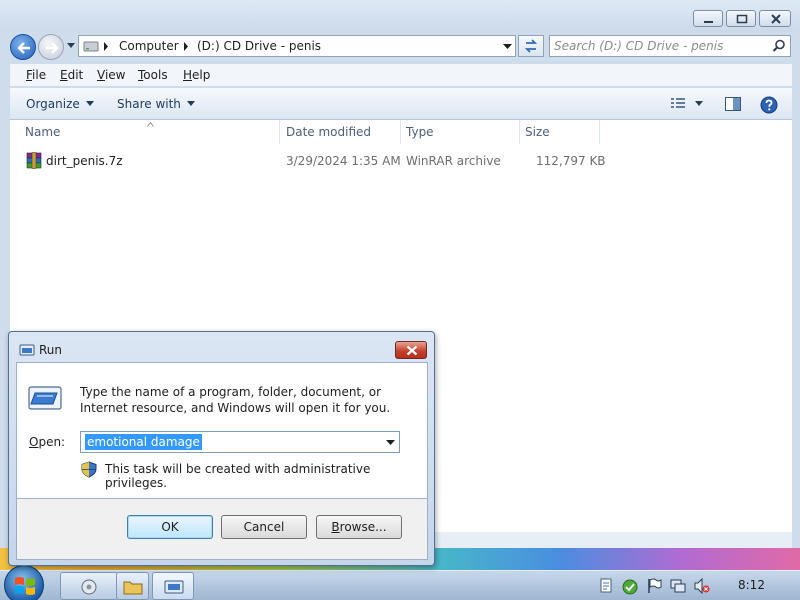 This screenshot has width=800, height=600. What do you see at coordinates (654, 586) in the screenshot?
I see `action-center-flag-icon` at bounding box center [654, 586].